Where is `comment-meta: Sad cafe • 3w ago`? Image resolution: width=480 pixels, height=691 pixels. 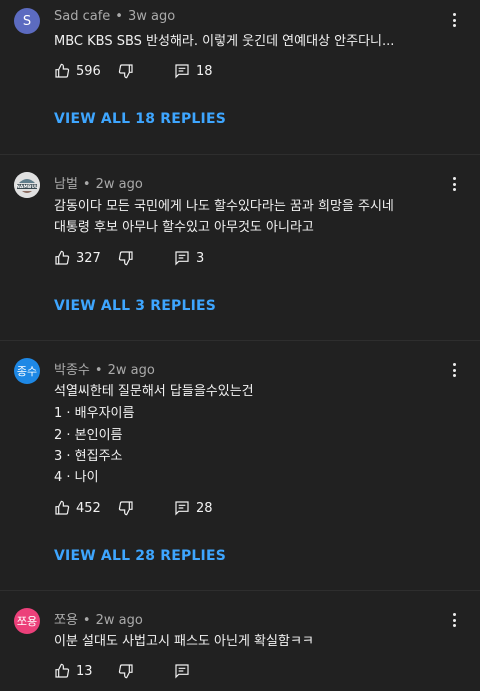 comment-meta: Sad cafe • 3w ago is located at coordinates (115, 16).